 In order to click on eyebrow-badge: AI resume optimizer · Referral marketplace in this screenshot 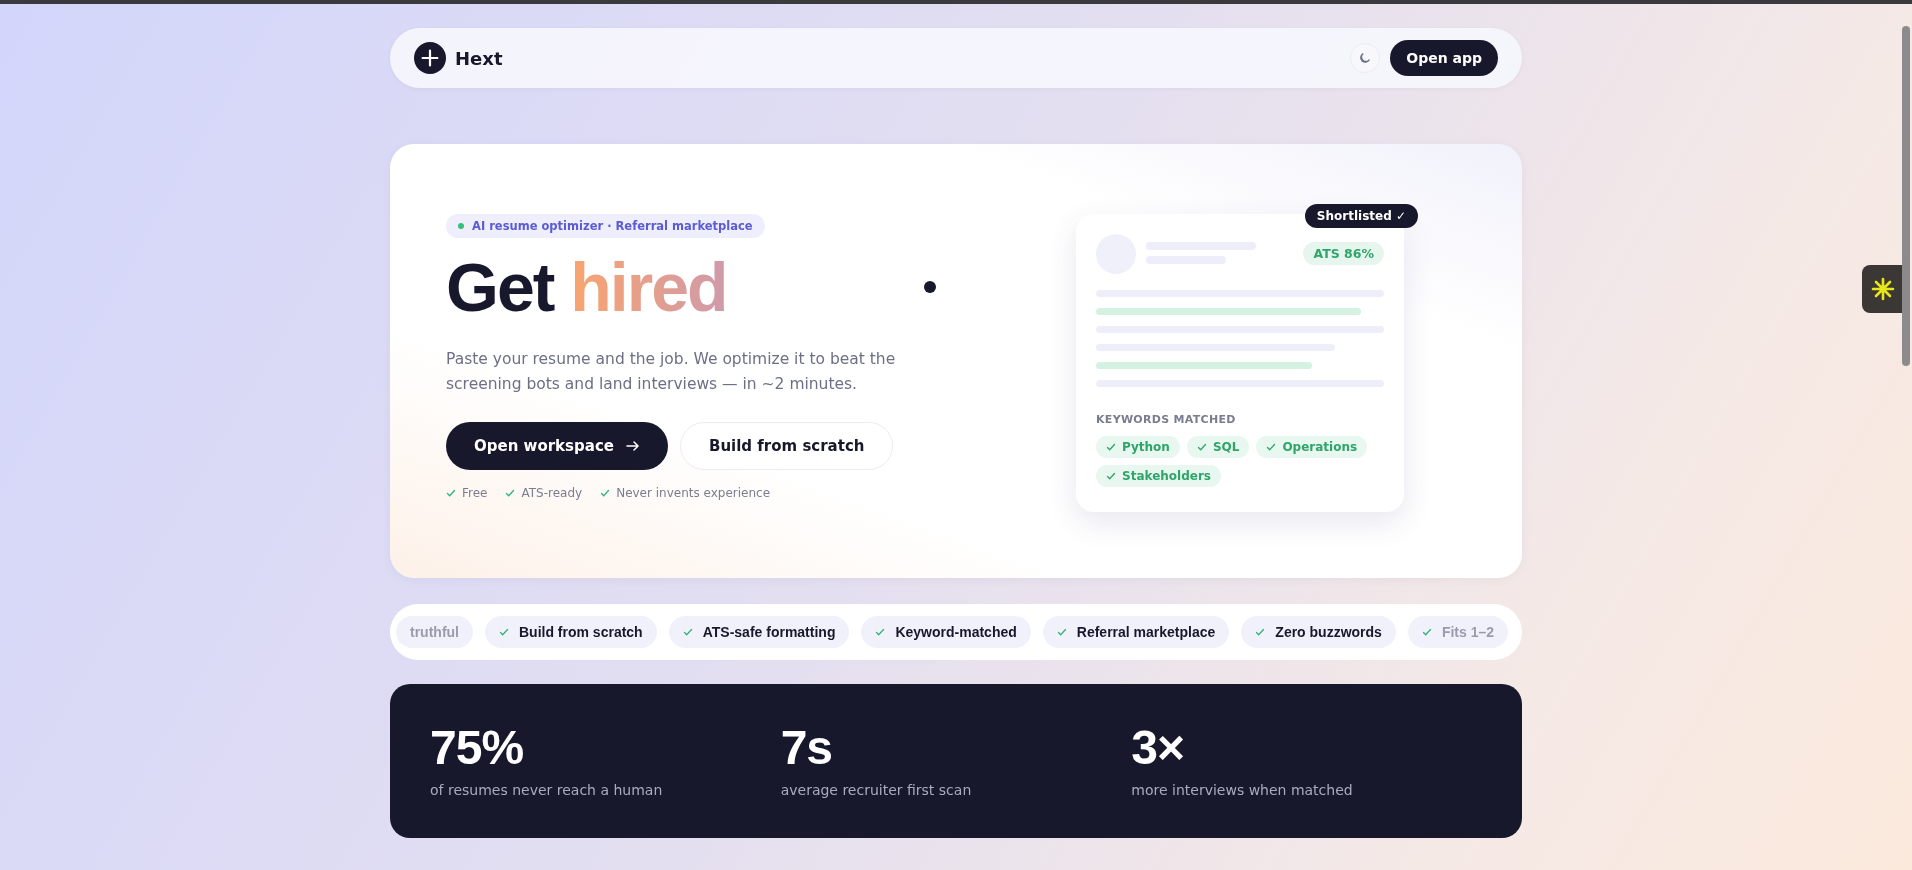, I will do `click(605, 226)`.